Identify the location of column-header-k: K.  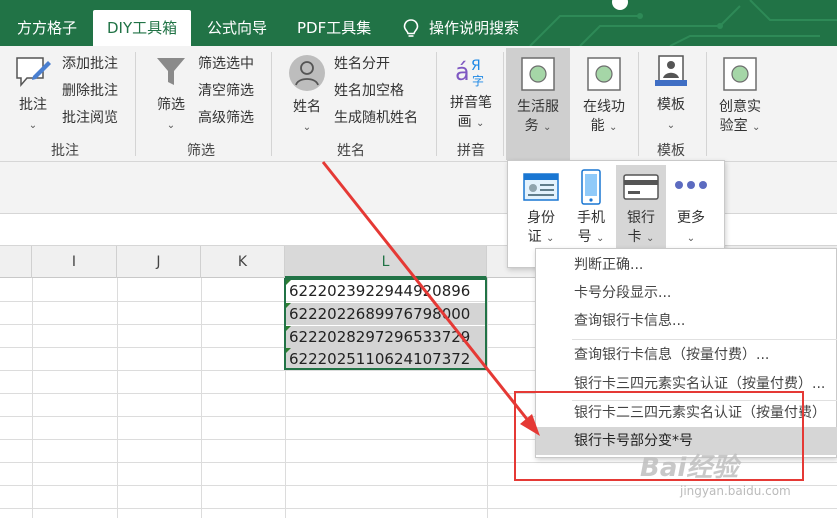
(243, 262).